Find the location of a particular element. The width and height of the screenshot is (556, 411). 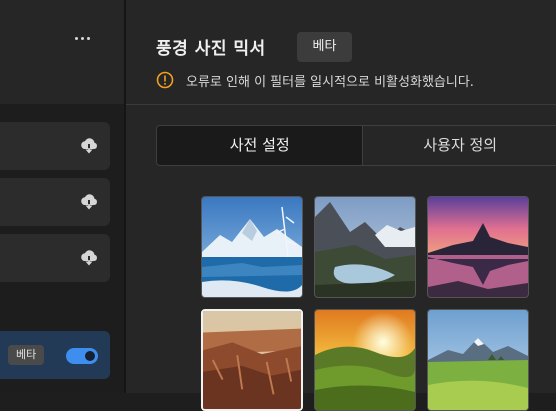

toggle-knob is located at coordinates (90, 356).